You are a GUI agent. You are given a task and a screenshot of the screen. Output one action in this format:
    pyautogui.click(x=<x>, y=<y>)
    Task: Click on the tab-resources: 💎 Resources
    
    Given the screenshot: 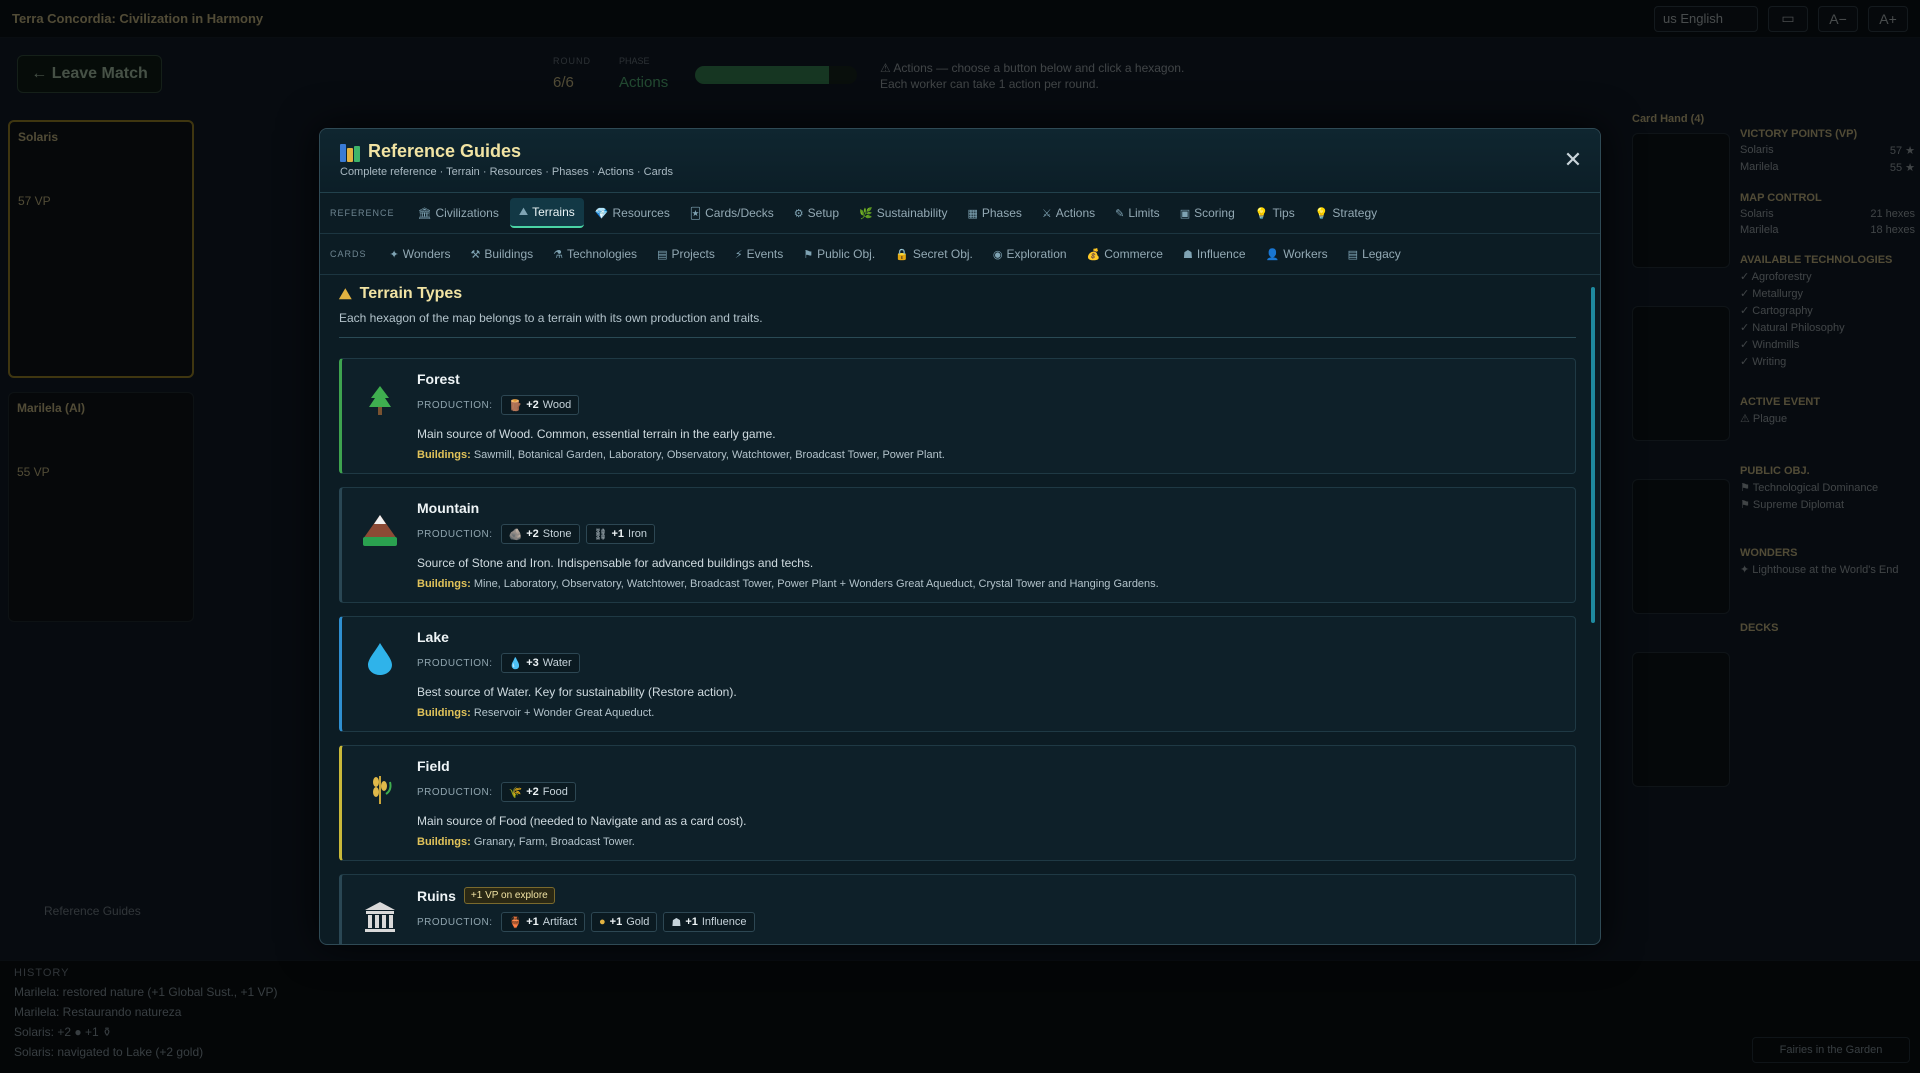 What is the action you would take?
    pyautogui.click(x=632, y=213)
    